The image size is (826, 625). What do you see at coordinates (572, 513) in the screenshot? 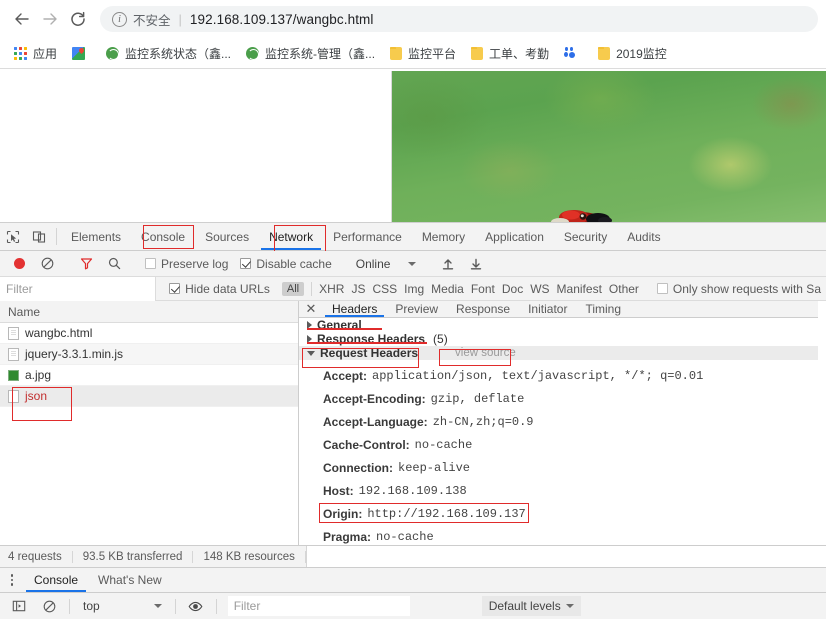
I see `header-row-origin: Origin: http://192.168.109.137` at bounding box center [572, 513].